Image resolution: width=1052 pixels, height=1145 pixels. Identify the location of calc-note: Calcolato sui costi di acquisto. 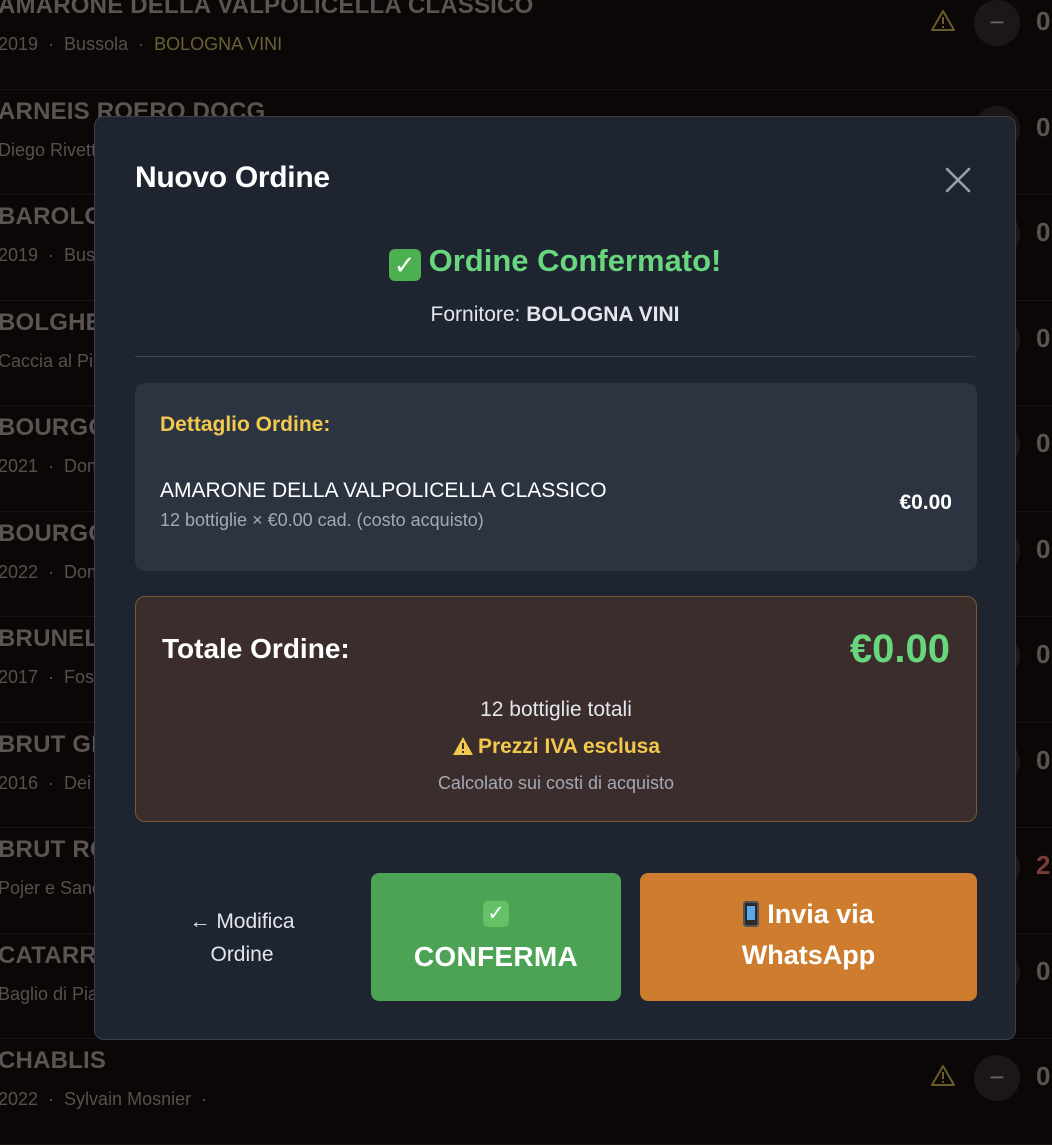
(556, 783).